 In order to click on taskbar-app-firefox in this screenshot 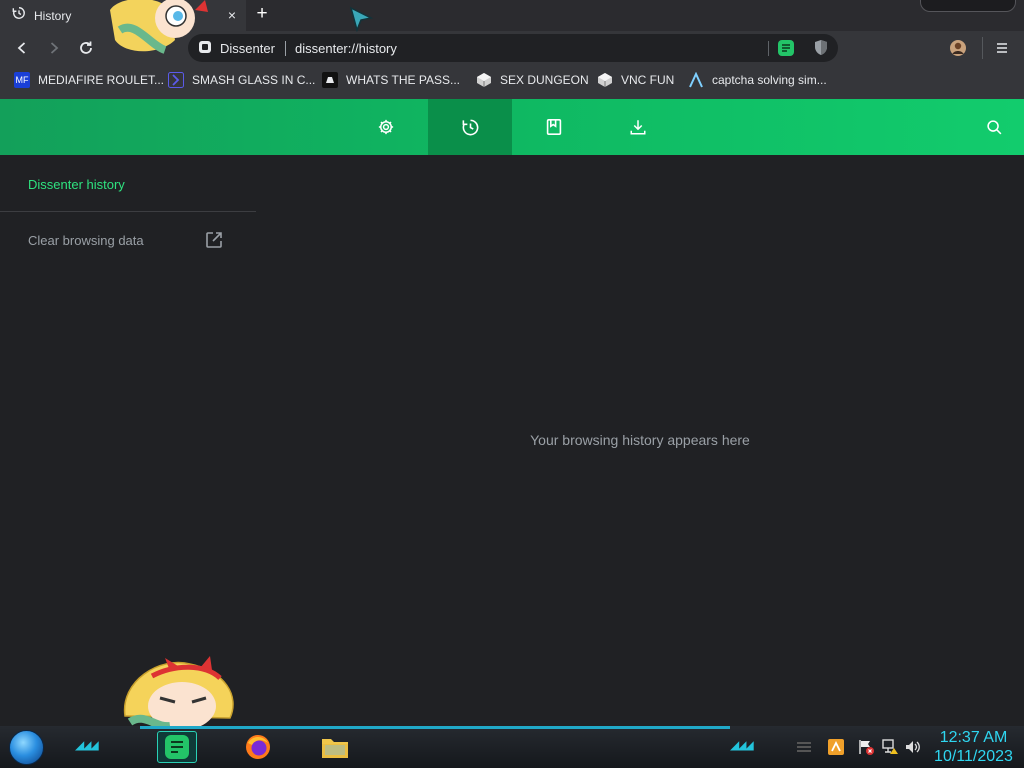, I will do `click(258, 747)`.